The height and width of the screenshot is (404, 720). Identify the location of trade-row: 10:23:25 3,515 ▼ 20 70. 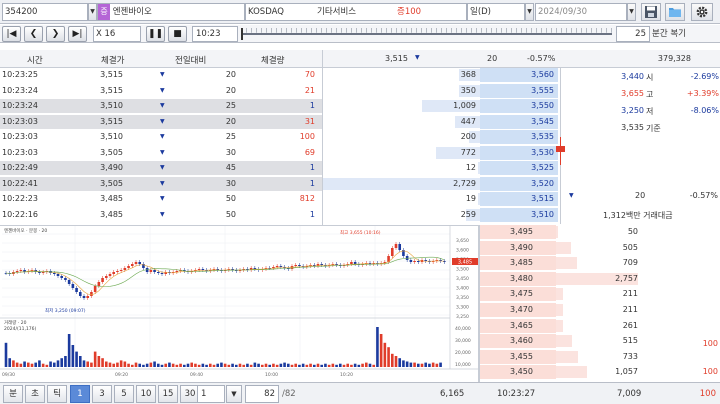
(161, 75).